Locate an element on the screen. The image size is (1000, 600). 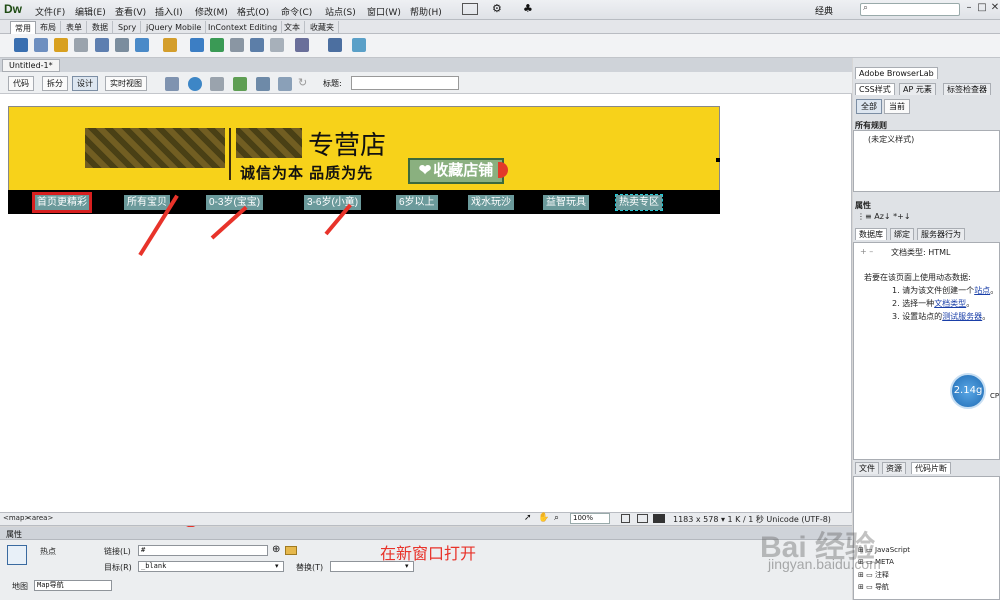
preview-icon is located at coordinates (195, 84).